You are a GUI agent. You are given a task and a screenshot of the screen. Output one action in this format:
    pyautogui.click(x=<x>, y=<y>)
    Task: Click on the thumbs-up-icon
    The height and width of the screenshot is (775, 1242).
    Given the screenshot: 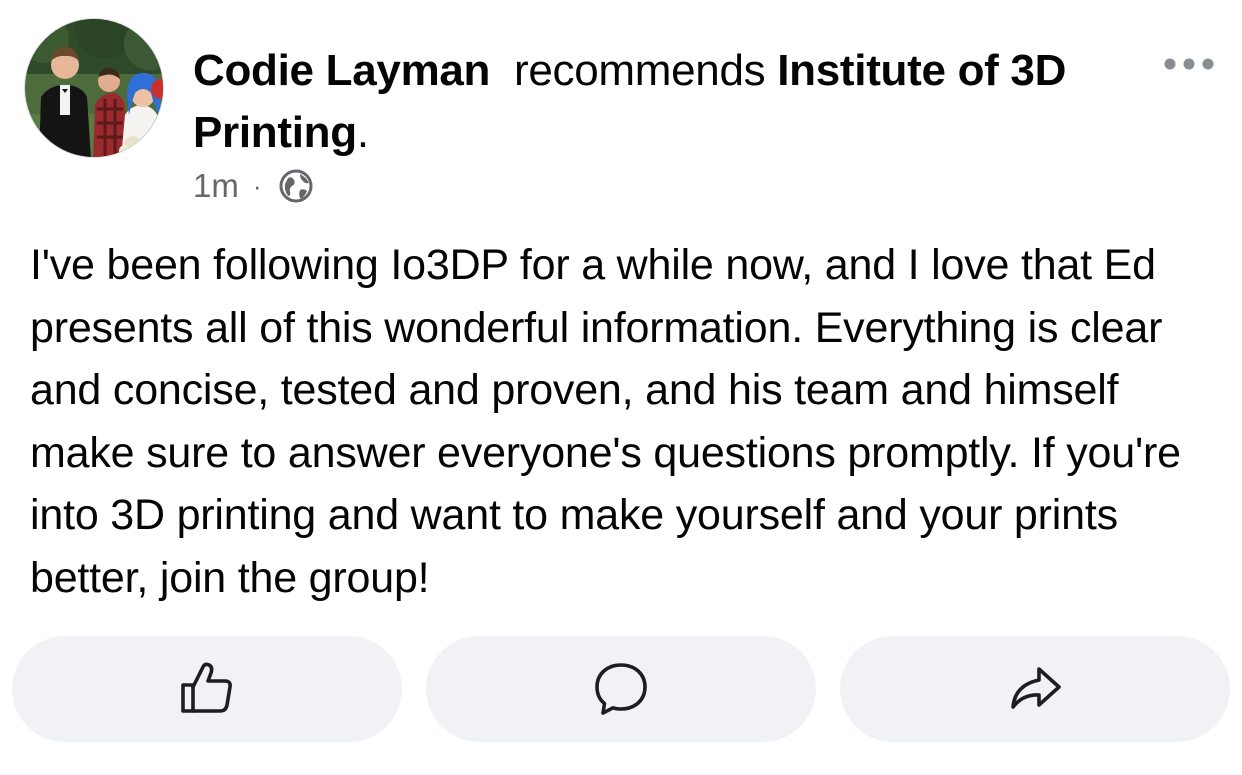 What is the action you would take?
    pyautogui.click(x=206, y=687)
    